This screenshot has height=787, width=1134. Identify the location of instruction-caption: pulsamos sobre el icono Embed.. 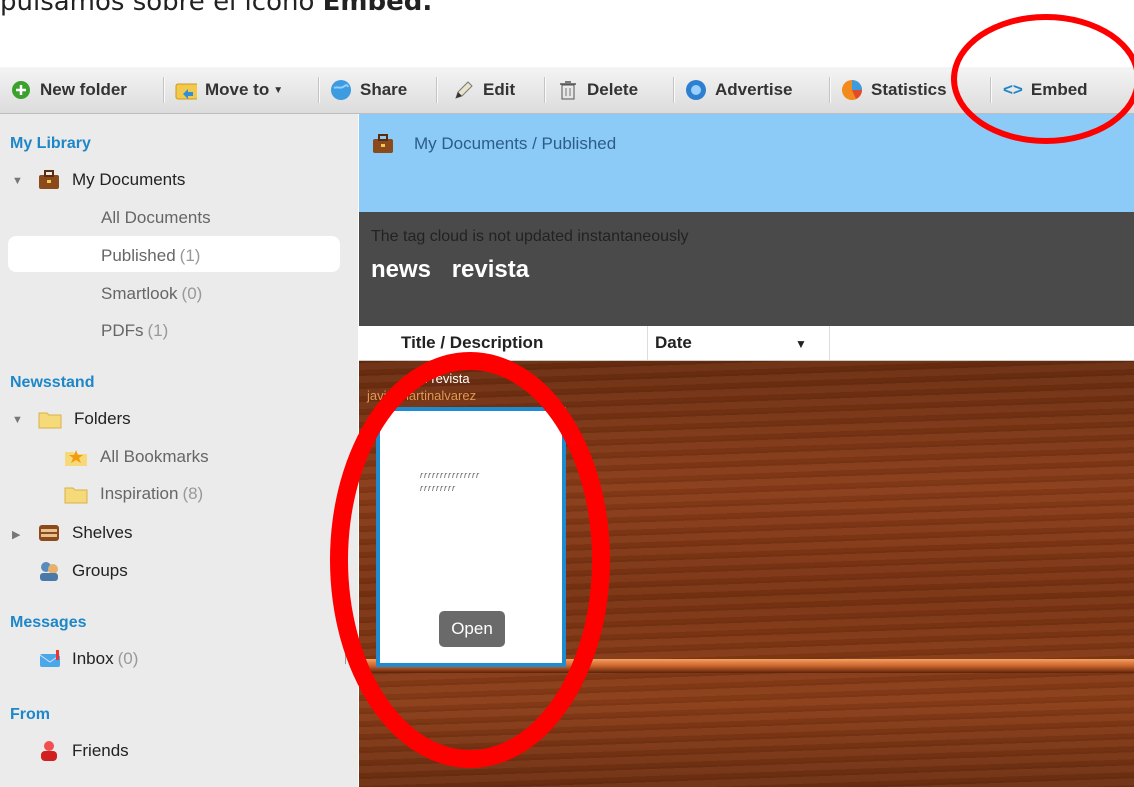
(216, 8).